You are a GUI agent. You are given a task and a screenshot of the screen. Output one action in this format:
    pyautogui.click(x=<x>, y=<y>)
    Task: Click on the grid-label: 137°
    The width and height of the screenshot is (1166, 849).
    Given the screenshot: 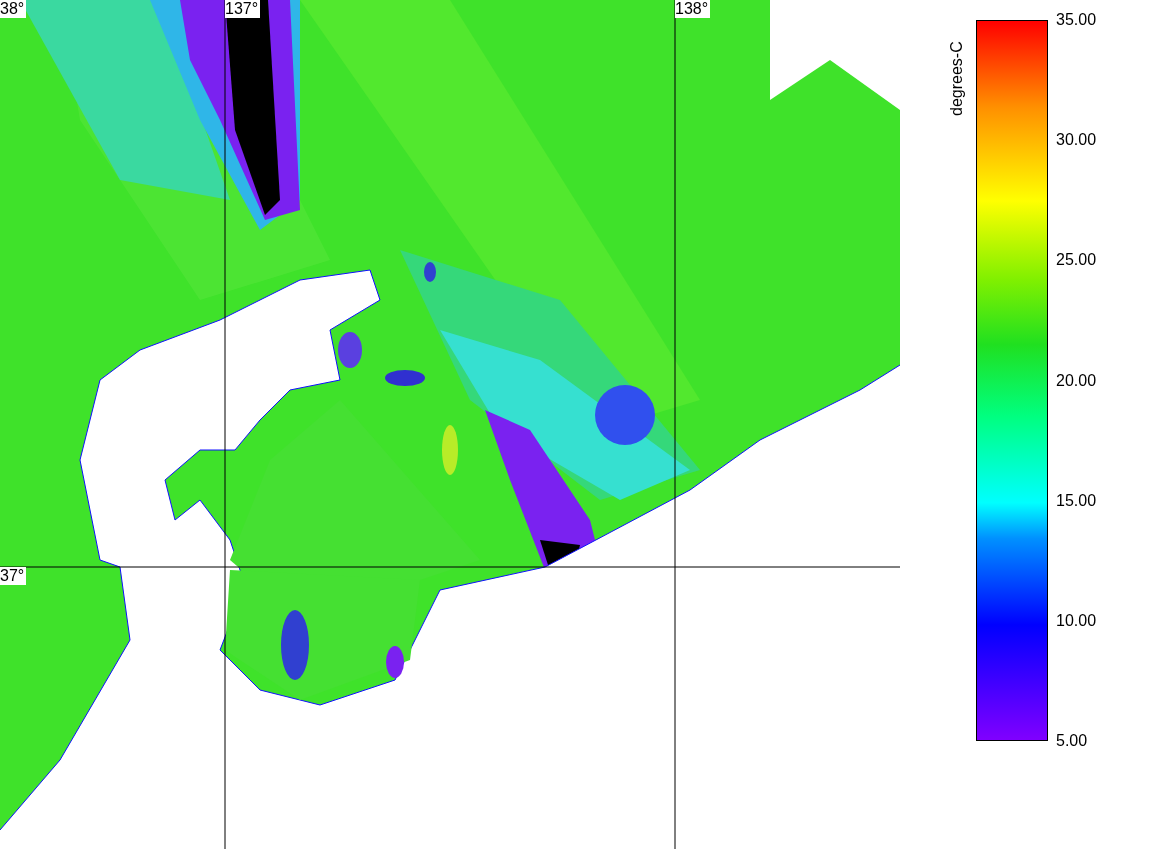 What is the action you would take?
    pyautogui.click(x=243, y=9)
    